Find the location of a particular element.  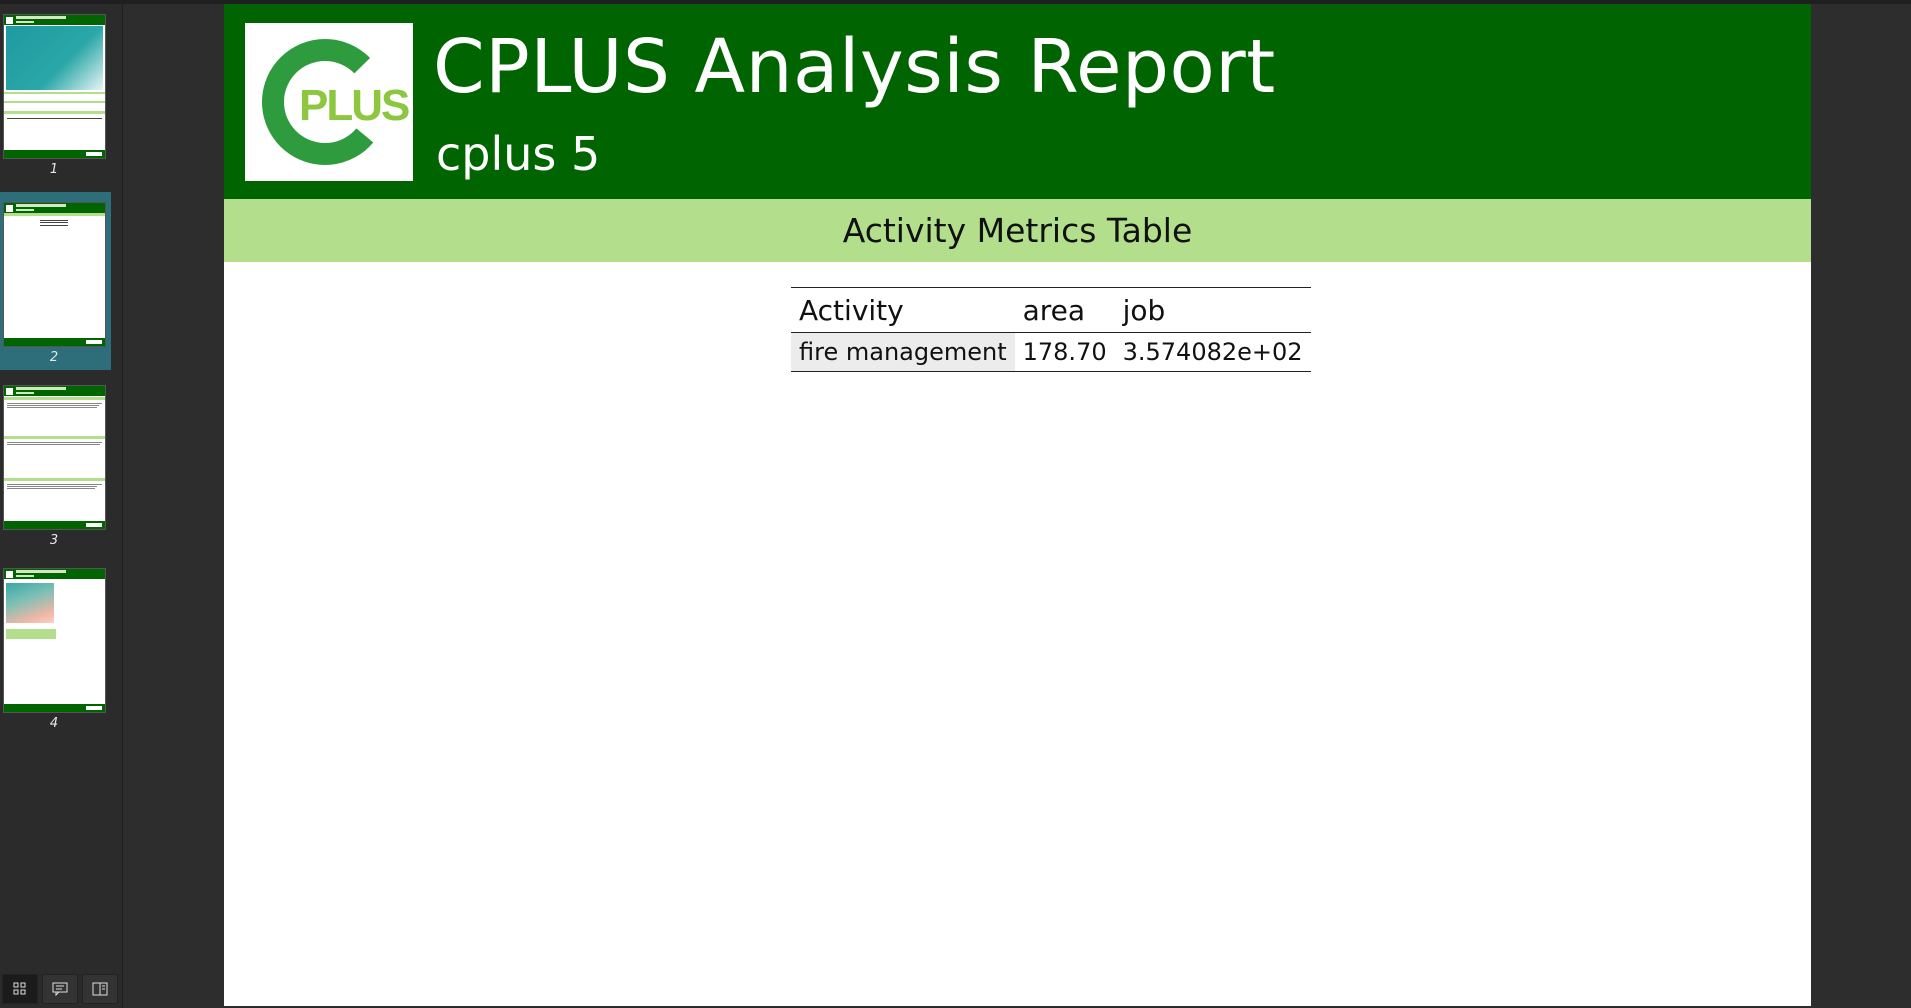

page-thumbnail-4: 4 is located at coordinates (55, 647).